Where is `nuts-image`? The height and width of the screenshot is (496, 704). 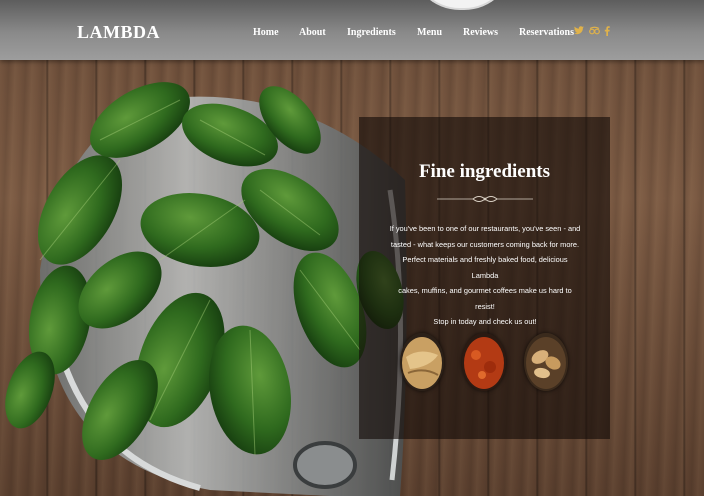
nuts-image is located at coordinates (546, 362).